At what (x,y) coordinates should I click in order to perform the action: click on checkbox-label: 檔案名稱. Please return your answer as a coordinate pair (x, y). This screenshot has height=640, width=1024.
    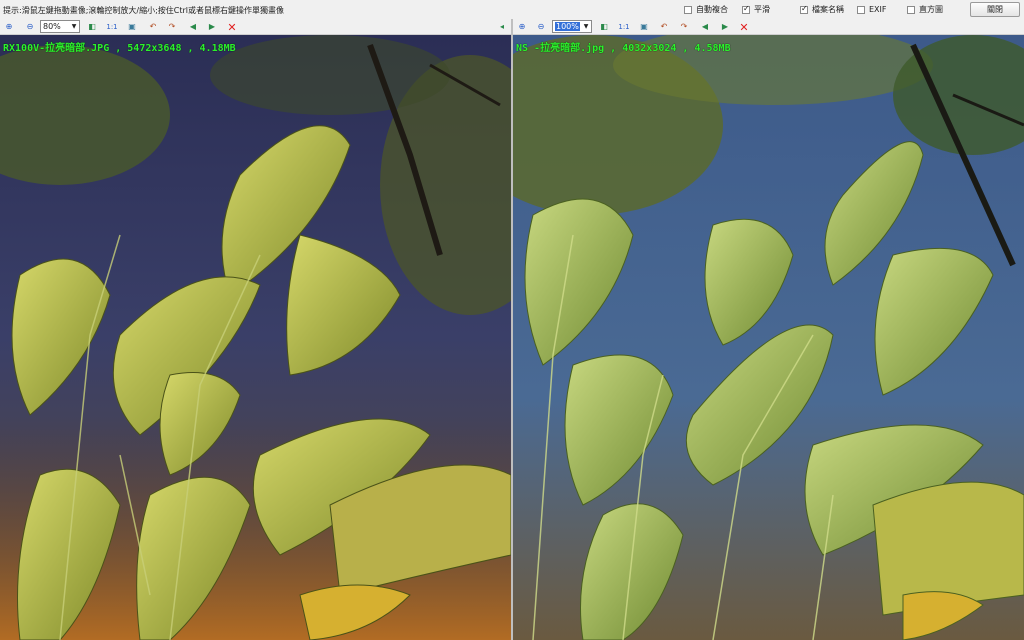
    Looking at the image, I should click on (828, 9).